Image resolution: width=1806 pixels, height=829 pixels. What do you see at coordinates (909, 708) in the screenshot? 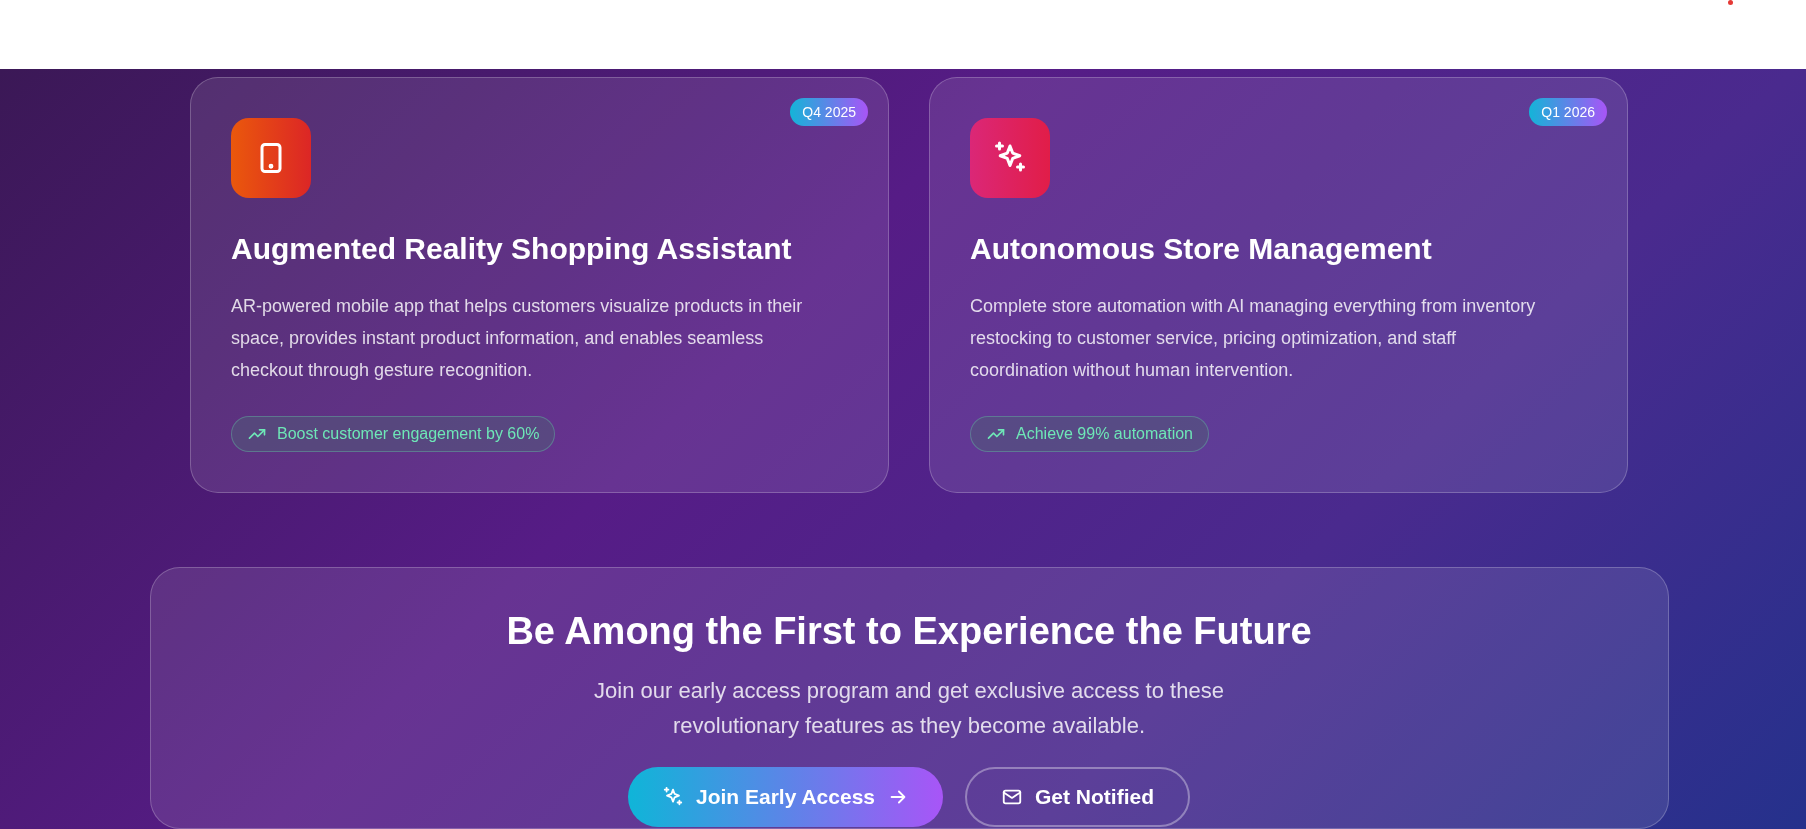
I see `cta-text: Join our early access program and get exclusive access to these revolutionary features as they become available.` at bounding box center [909, 708].